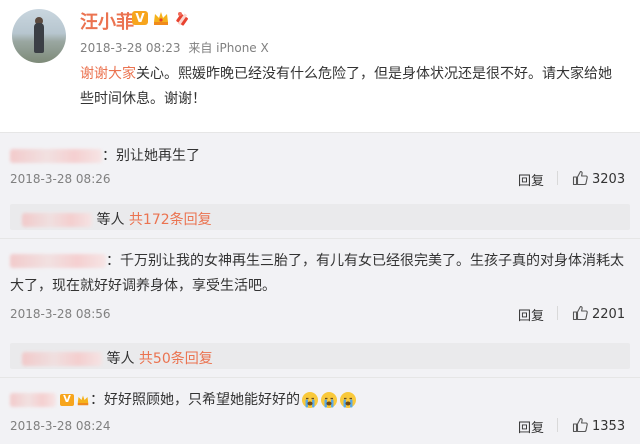 This screenshot has width=640, height=444. What do you see at coordinates (120, 359) in the screenshot?
I see `comment-2-replies-prefix: 等人` at bounding box center [120, 359].